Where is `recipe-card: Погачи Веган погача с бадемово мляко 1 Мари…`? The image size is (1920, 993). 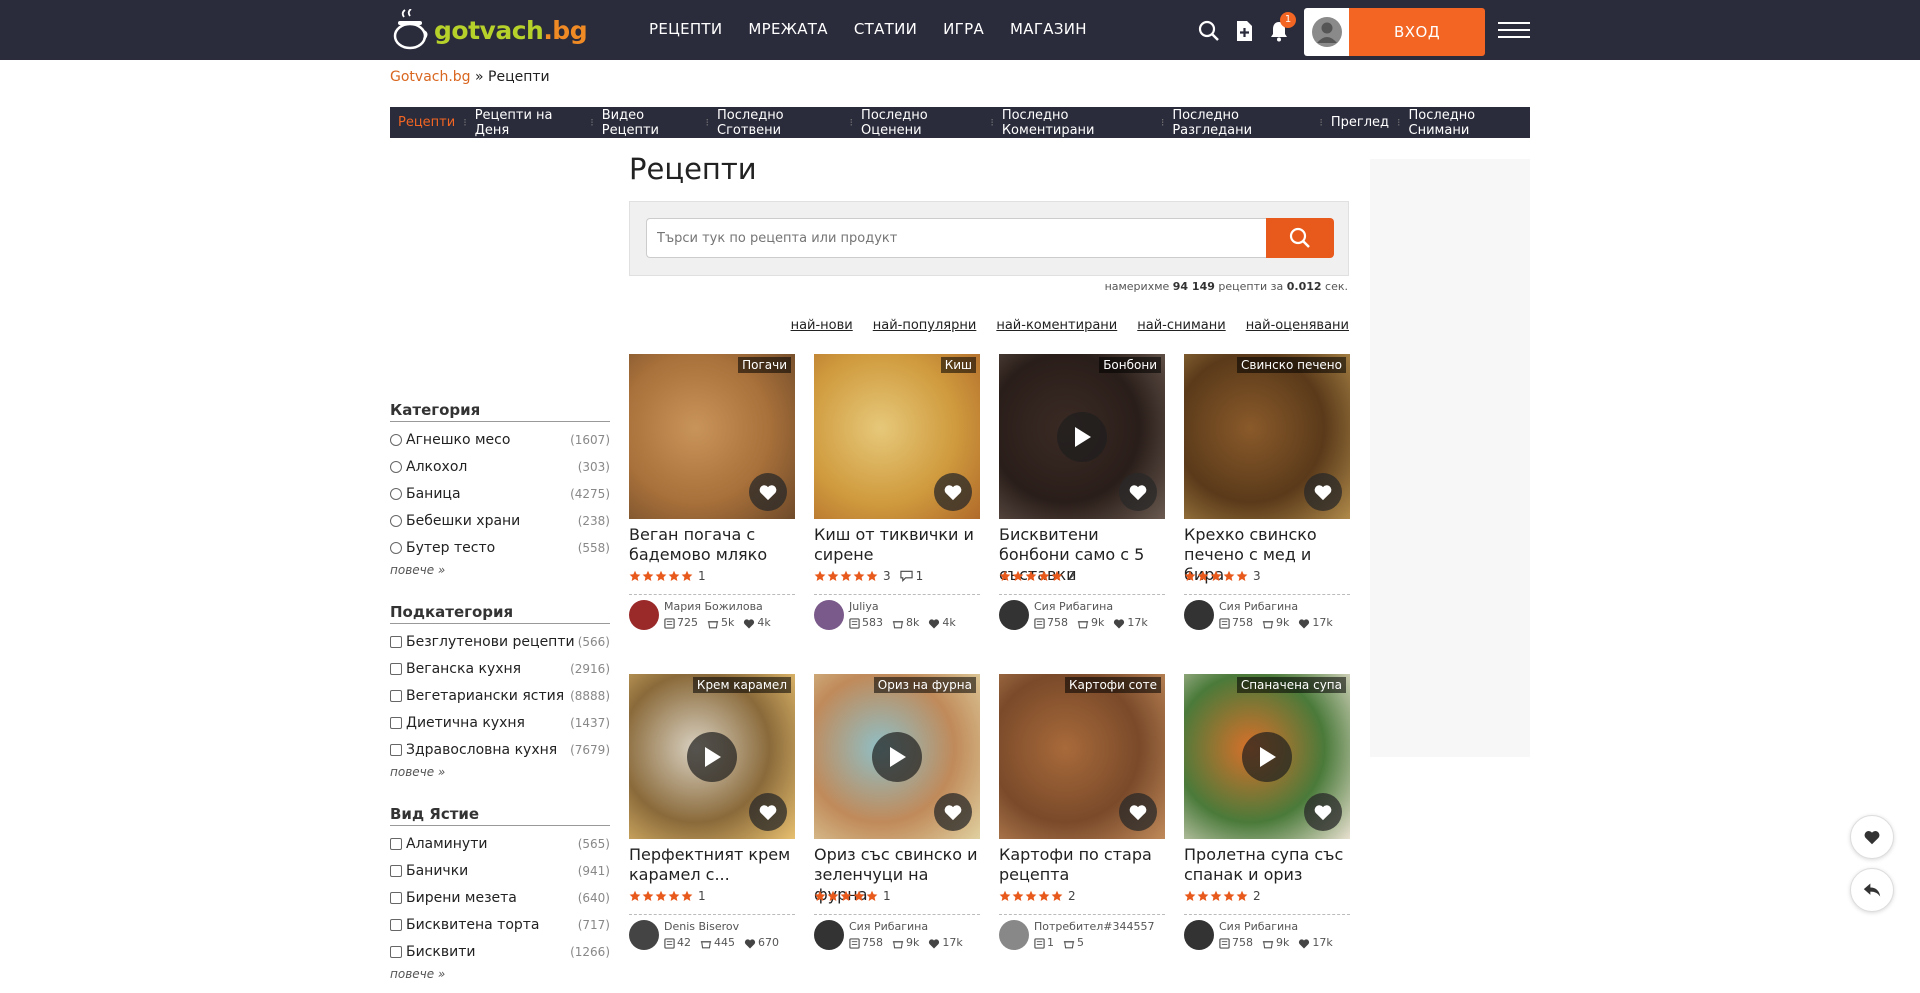 recipe-card: Погачи Веган погача с бадемово мляко 1 Мари… is located at coordinates (712, 492).